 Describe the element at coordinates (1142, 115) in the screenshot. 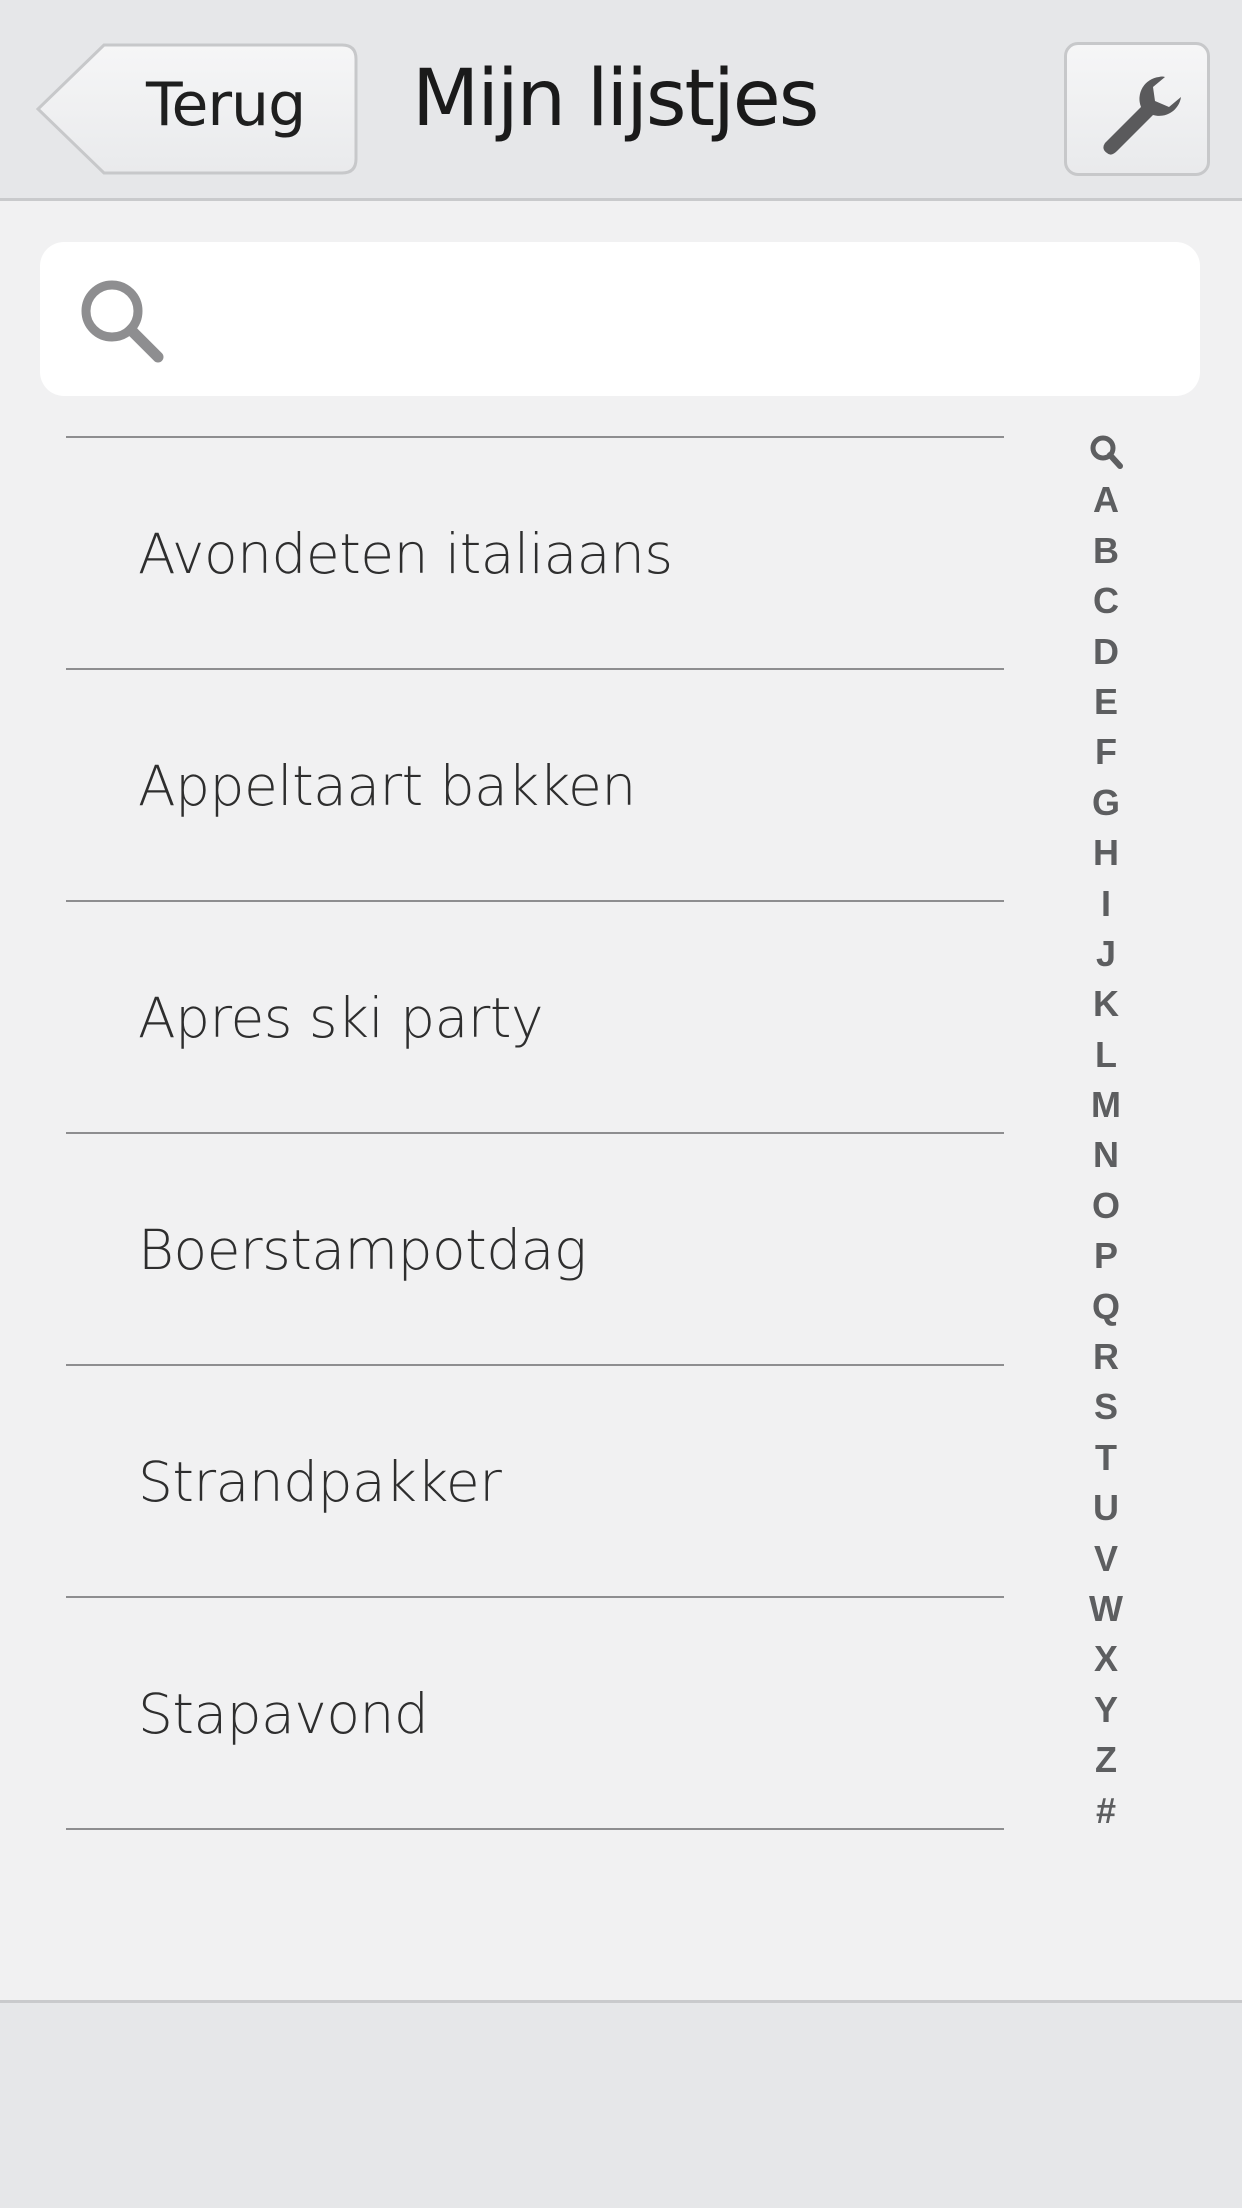

I see `wrench-icon` at that location.